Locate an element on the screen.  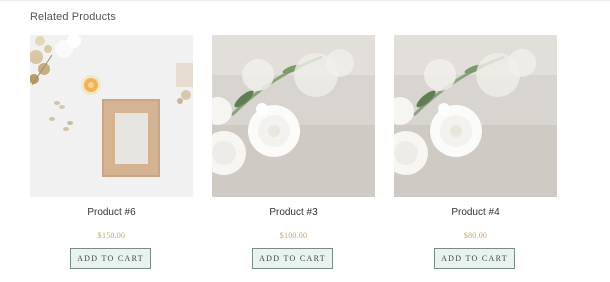
product-name: Product #3 is located at coordinates (293, 212).